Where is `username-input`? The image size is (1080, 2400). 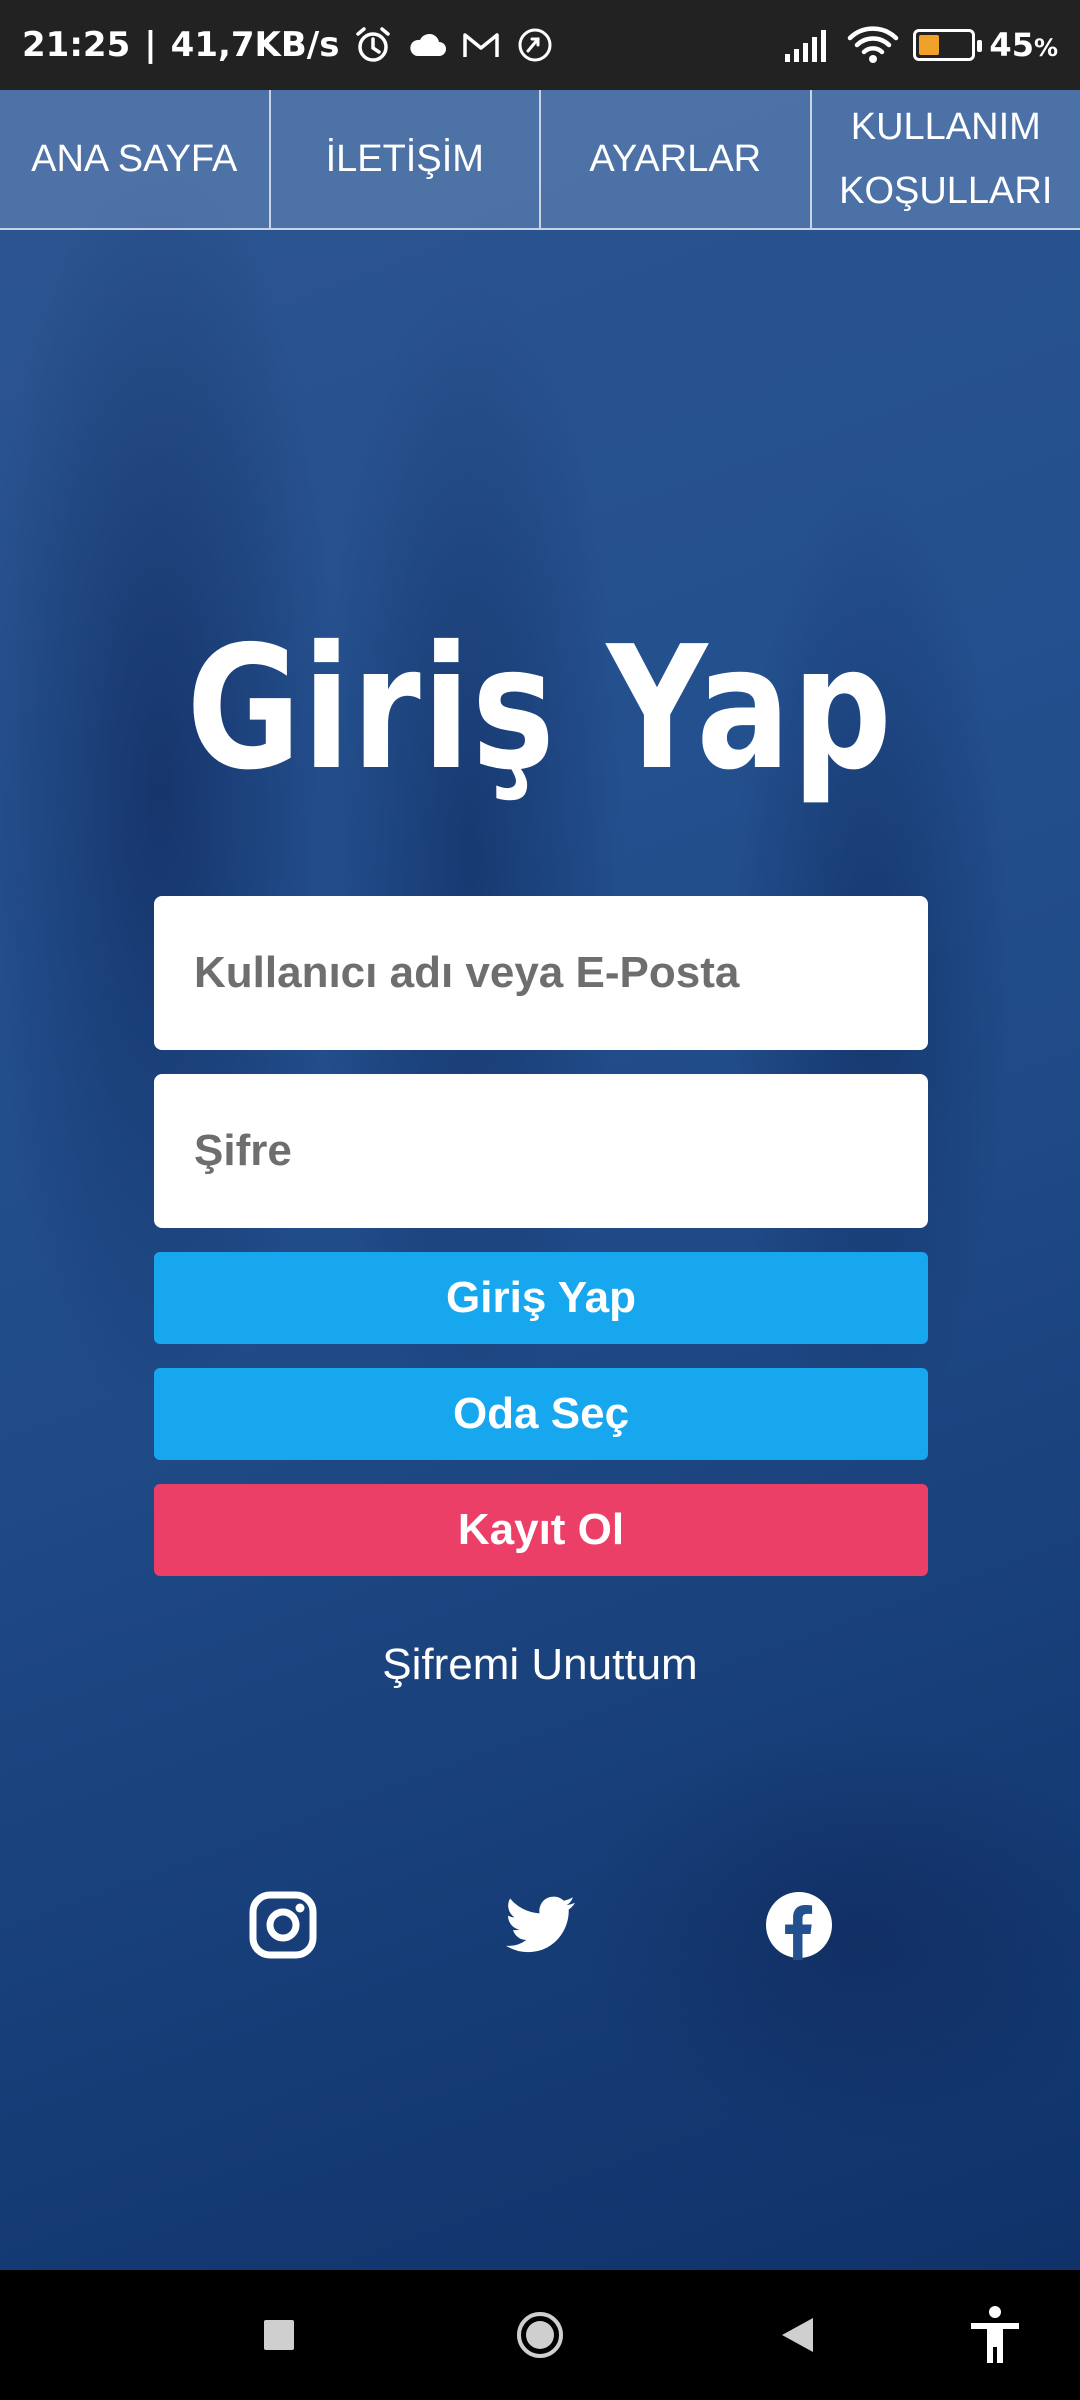 username-input is located at coordinates (541, 973).